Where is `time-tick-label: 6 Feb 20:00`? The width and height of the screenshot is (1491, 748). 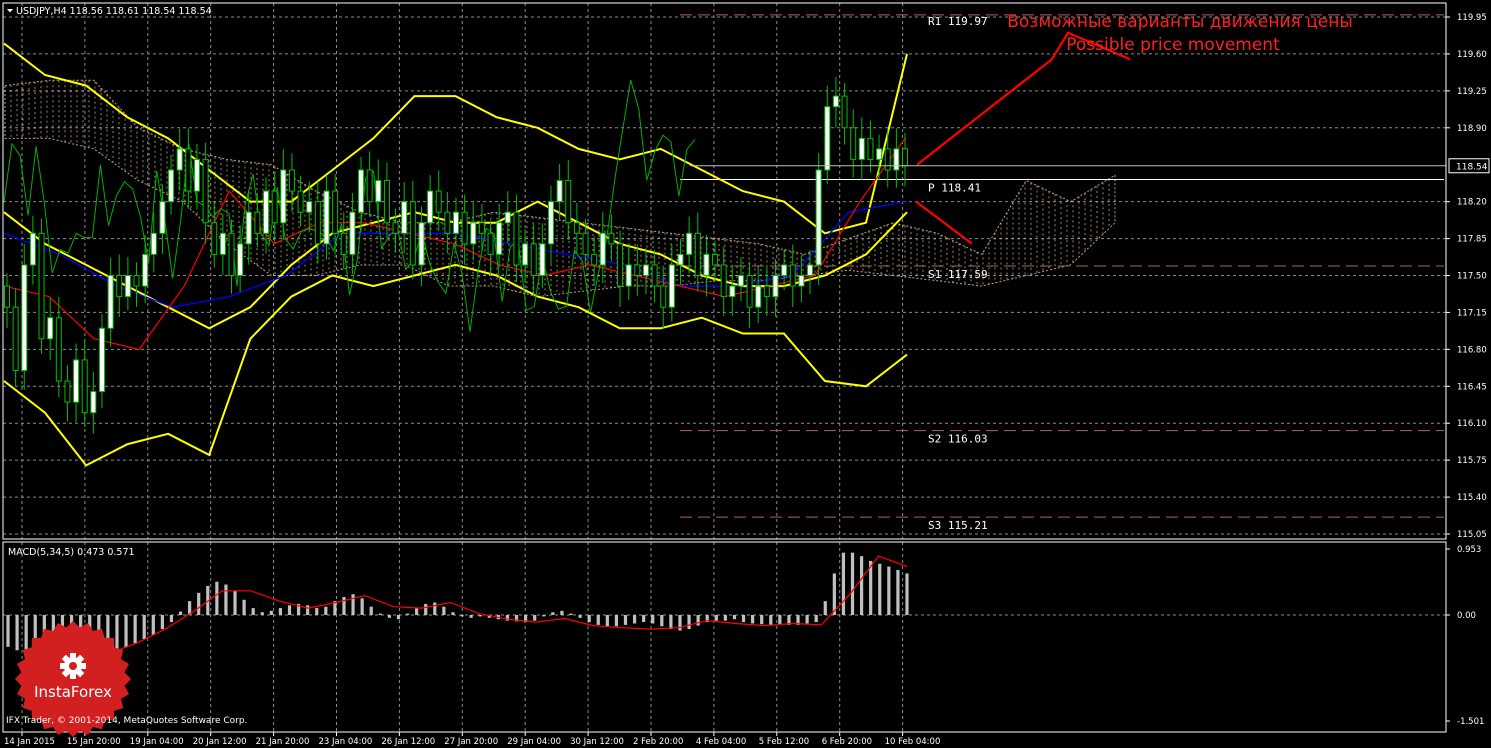
time-tick-label: 6 Feb 20:00 is located at coordinates (847, 742).